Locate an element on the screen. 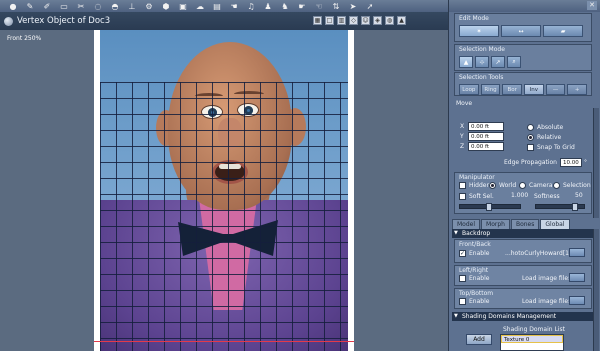  glove-icon: ☛ is located at coordinates (302, 6).